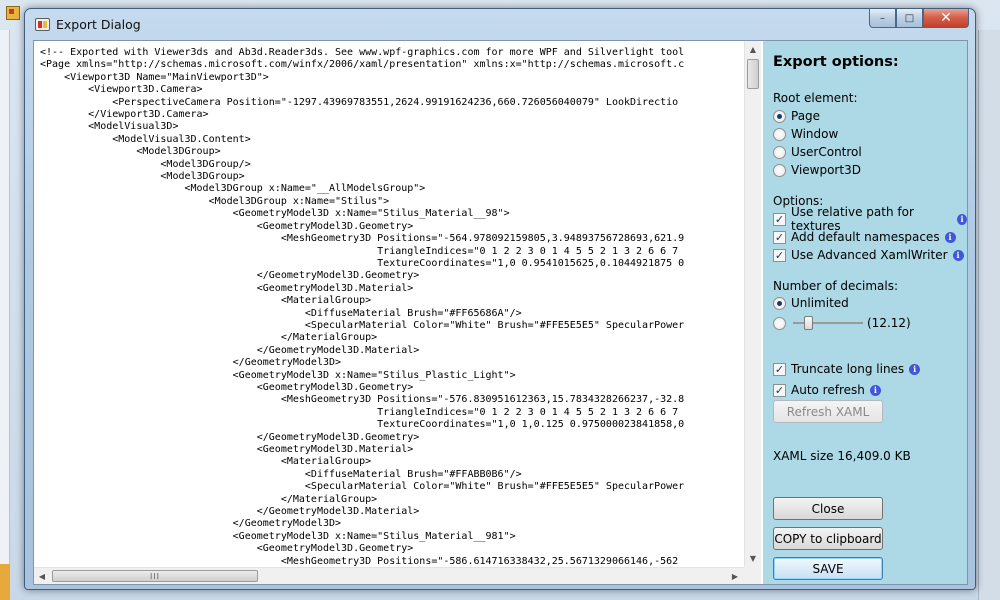 This screenshot has width=1000, height=600. I want to click on scroll-right-button: ▶, so click(735, 576).